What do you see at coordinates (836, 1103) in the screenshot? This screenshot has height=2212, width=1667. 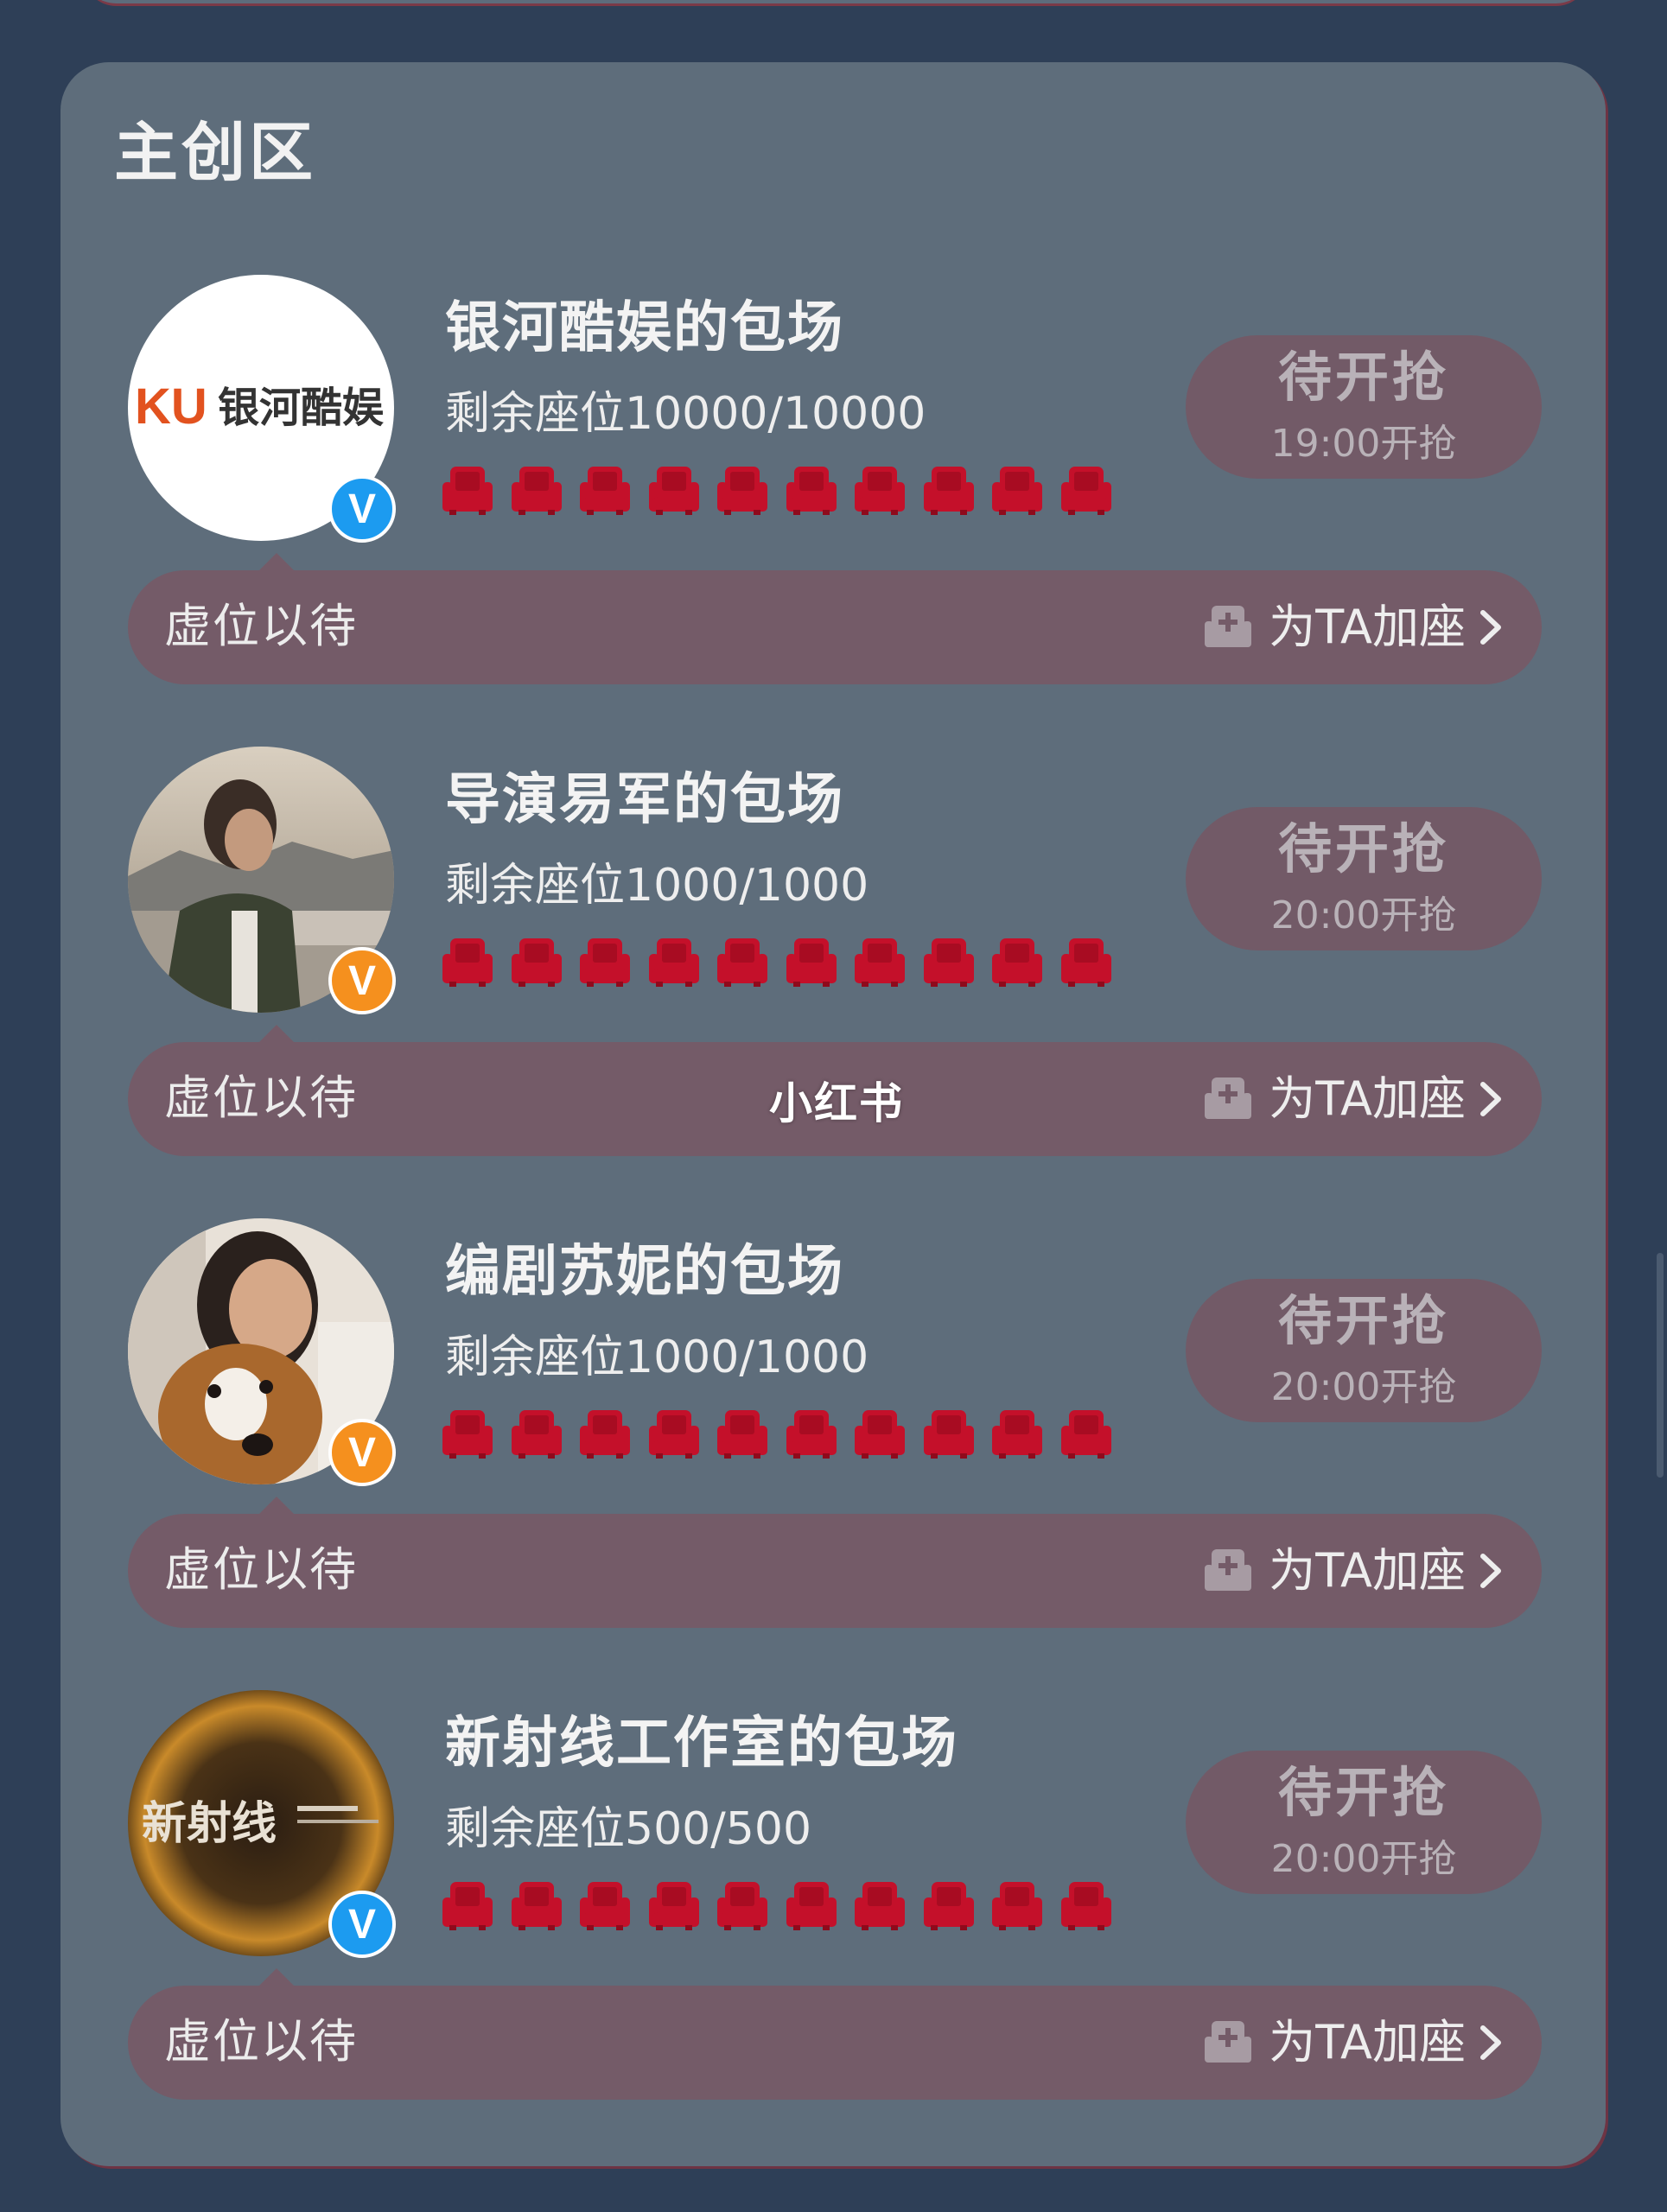 I see `watermark: 小红书` at bounding box center [836, 1103].